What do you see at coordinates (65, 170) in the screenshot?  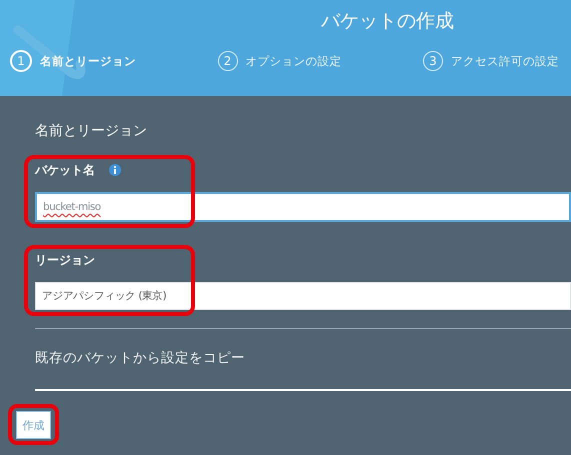 I see `field-label: バケット名` at bounding box center [65, 170].